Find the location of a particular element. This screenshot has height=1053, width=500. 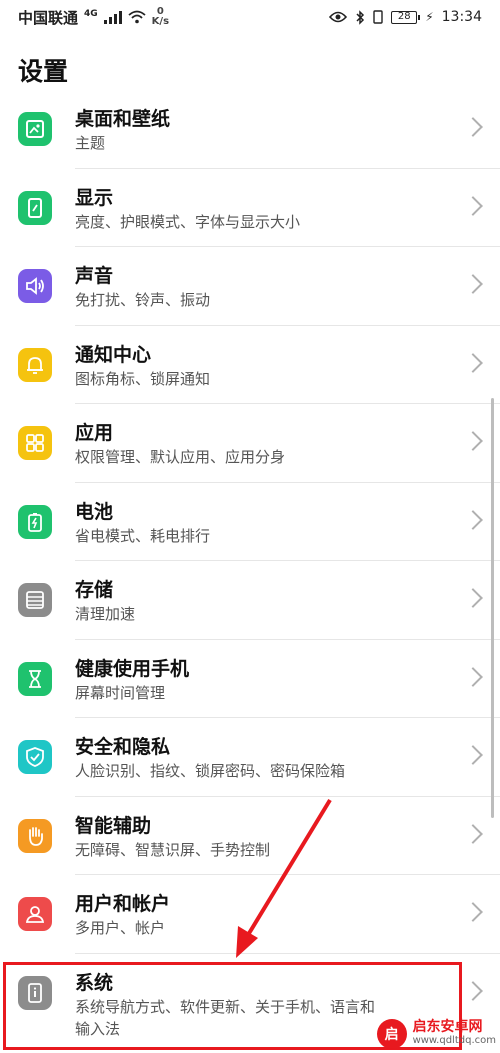

settings-item-wallpaper: 桌面和壁纸 主题 is located at coordinates (250, 129).